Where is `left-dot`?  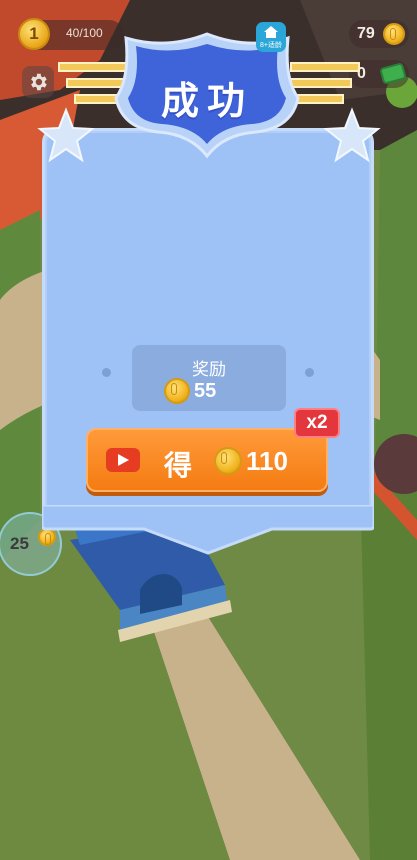 left-dot is located at coordinates (106, 372).